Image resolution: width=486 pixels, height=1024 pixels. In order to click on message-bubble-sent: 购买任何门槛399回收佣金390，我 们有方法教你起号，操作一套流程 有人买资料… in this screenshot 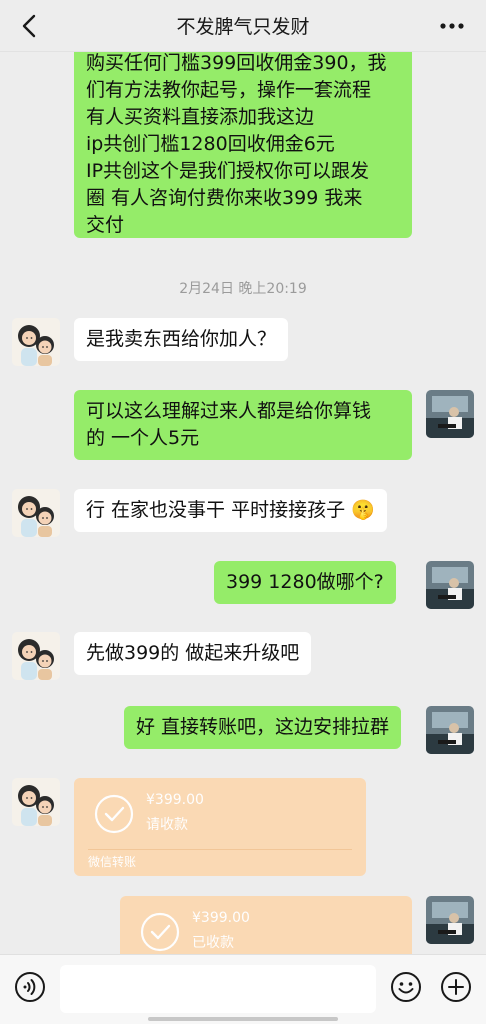, I will do `click(243, 145)`.